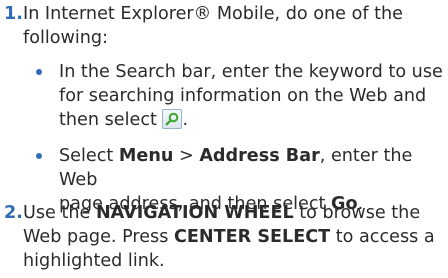 This screenshot has width=448, height=278. What do you see at coordinates (243, 96) in the screenshot?
I see `bullet-line: for searching information on the Web and` at bounding box center [243, 96].